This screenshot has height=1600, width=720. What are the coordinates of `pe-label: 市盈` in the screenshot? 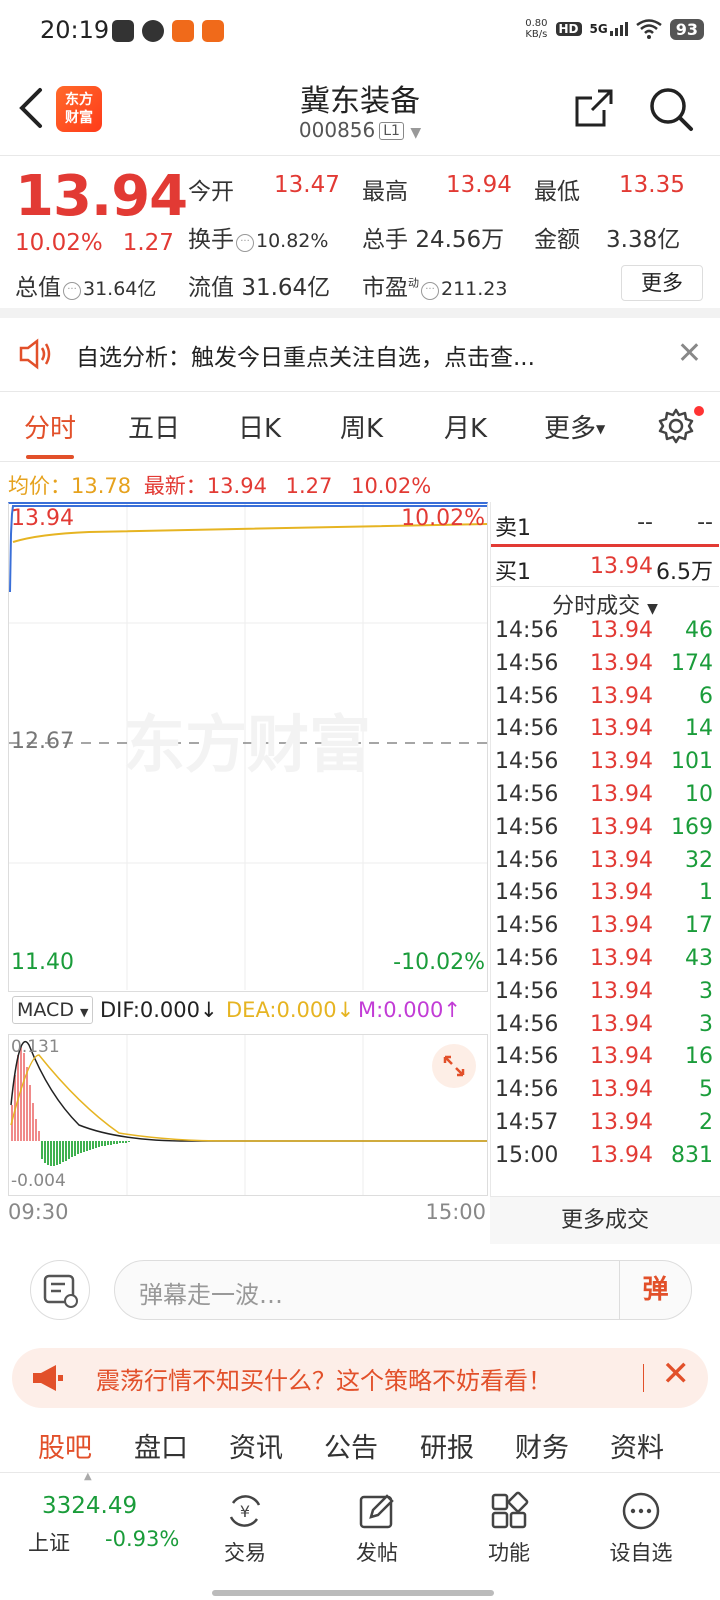 It's located at (385, 288).